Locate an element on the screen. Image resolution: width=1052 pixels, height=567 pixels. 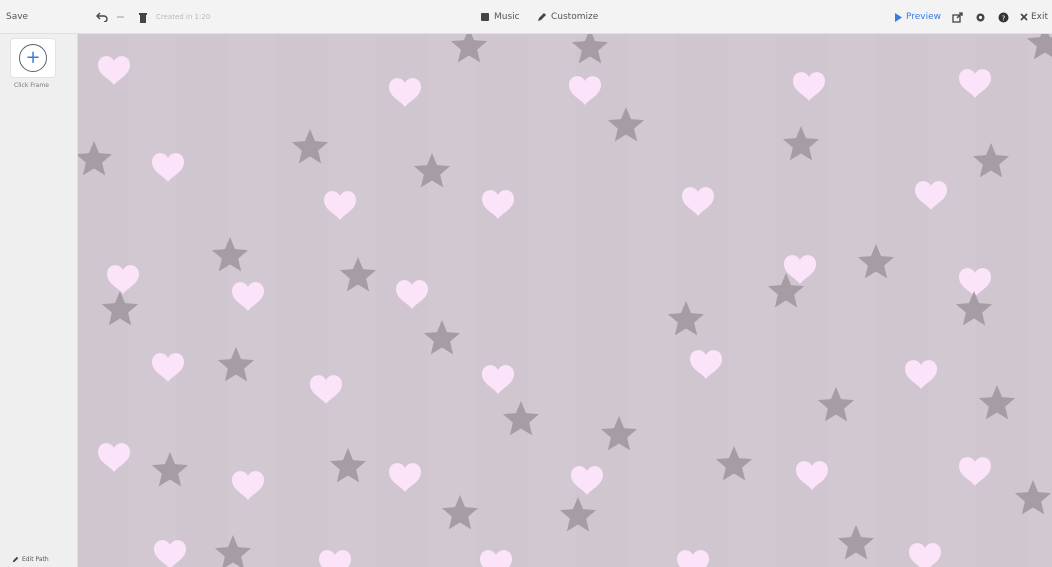
redo-icon is located at coordinates (120, 17).